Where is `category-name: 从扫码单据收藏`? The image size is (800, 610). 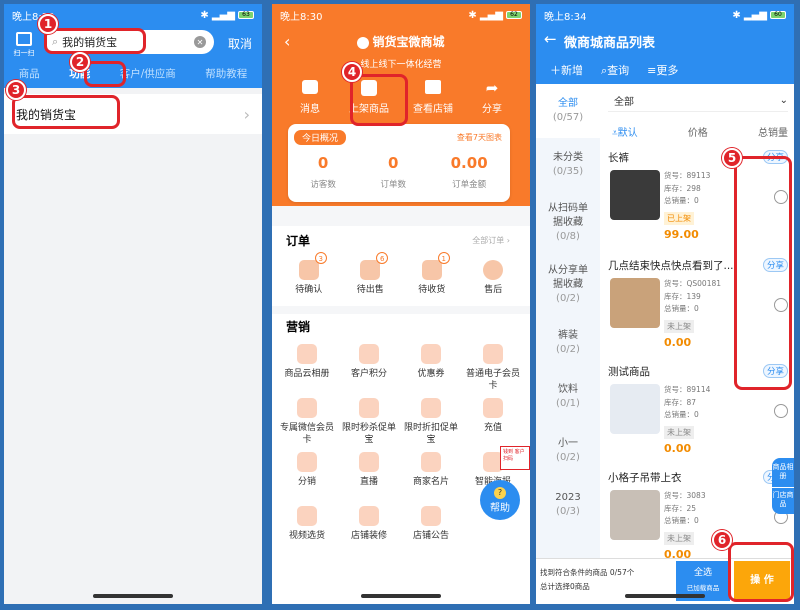 category-name: 从扫码单据收藏 is located at coordinates (568, 215).